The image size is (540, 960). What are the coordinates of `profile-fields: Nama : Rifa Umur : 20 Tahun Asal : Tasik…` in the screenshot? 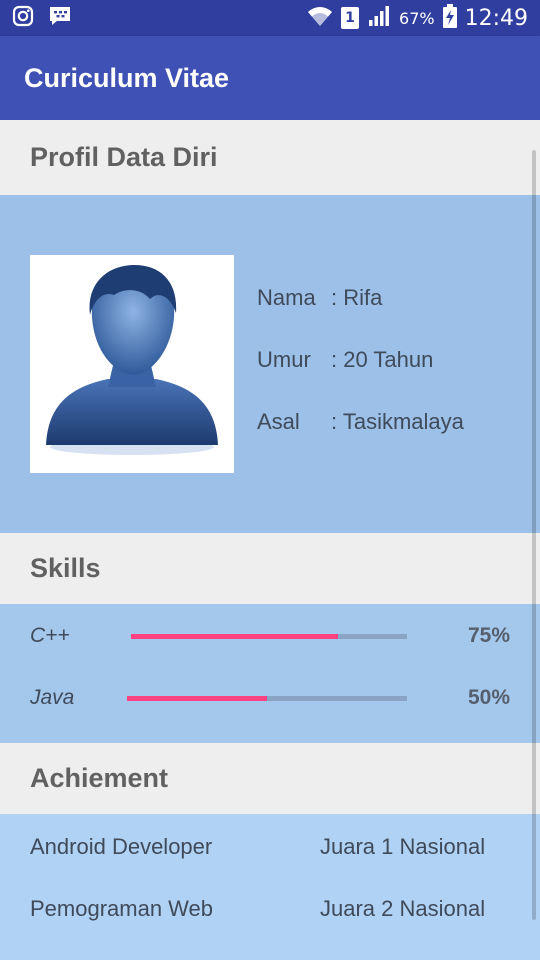 It's located at (360, 378).